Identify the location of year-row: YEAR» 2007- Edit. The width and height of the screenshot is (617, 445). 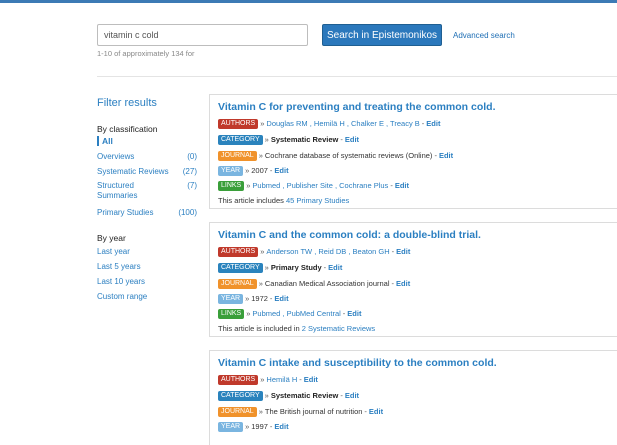
(253, 171).